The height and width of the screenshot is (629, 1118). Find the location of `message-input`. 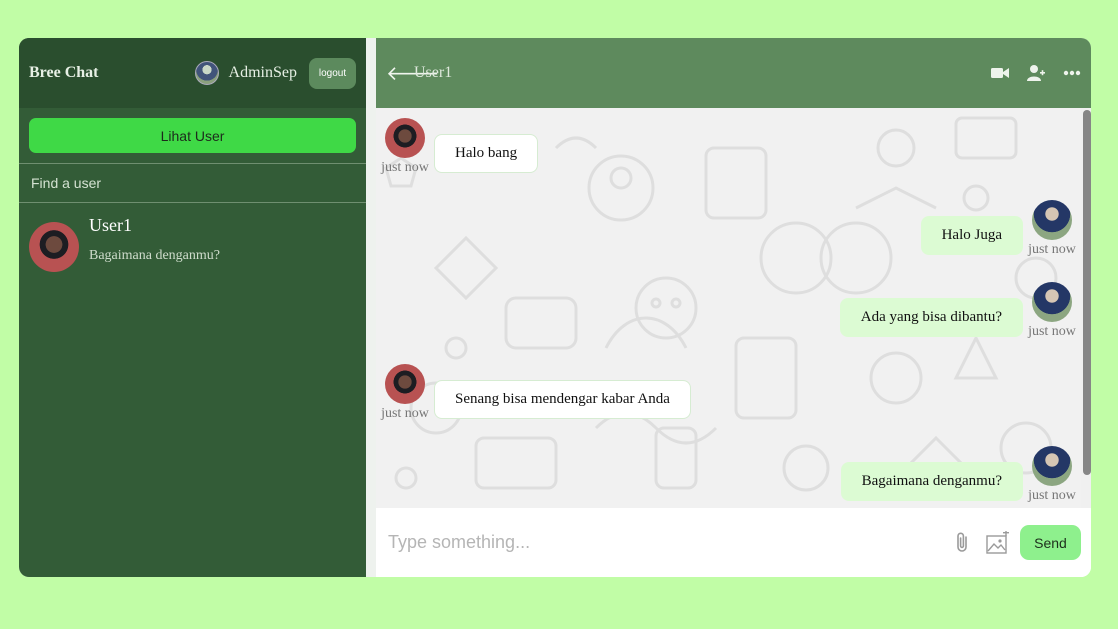

message-input is located at coordinates (670, 542).